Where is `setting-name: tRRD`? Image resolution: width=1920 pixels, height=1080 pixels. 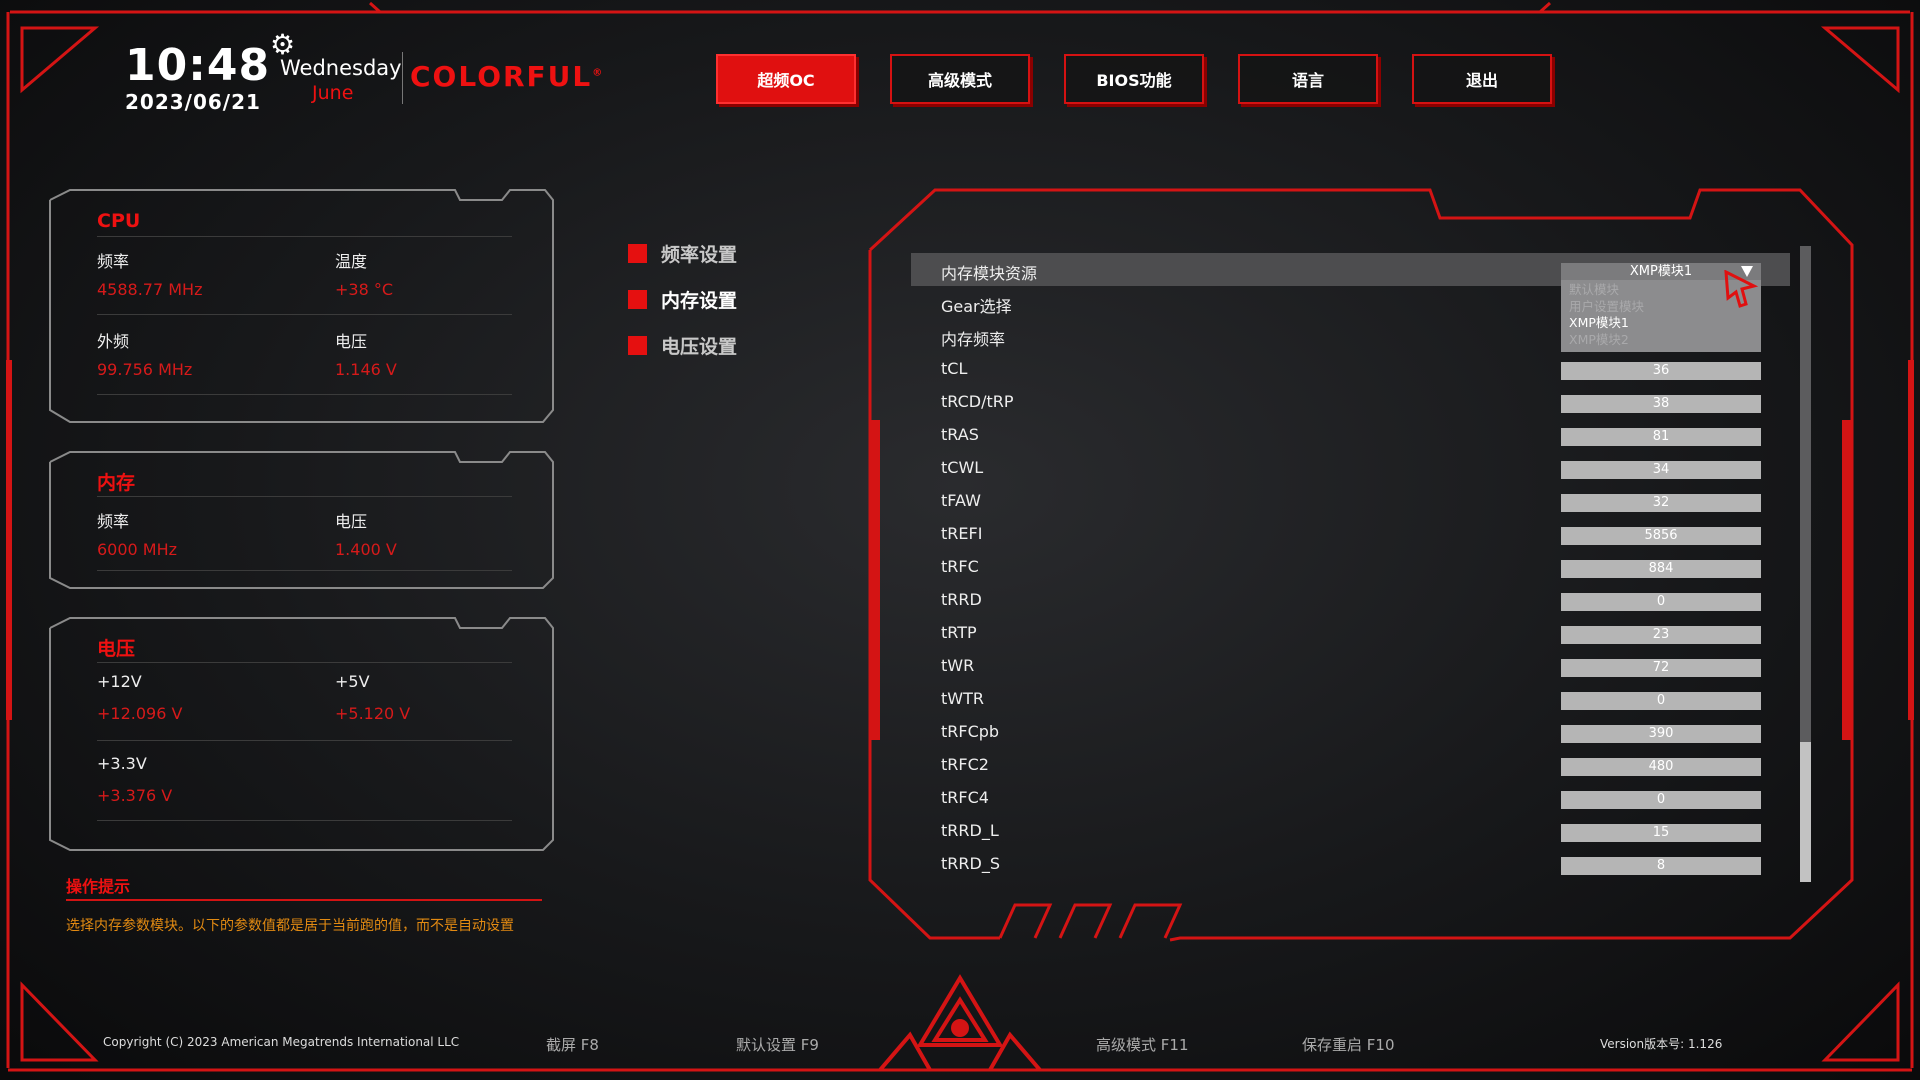 setting-name: tRRD is located at coordinates (961, 599).